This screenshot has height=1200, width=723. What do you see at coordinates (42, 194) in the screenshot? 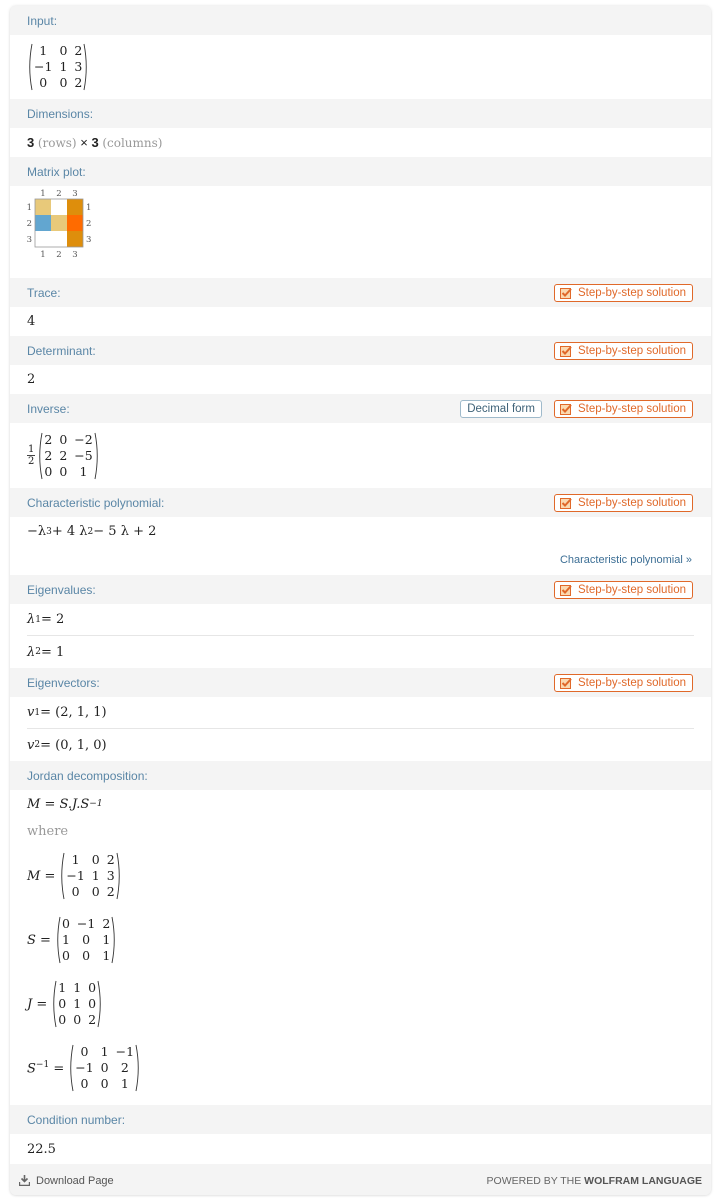
I see `tick-label-top: 1` at bounding box center [42, 194].